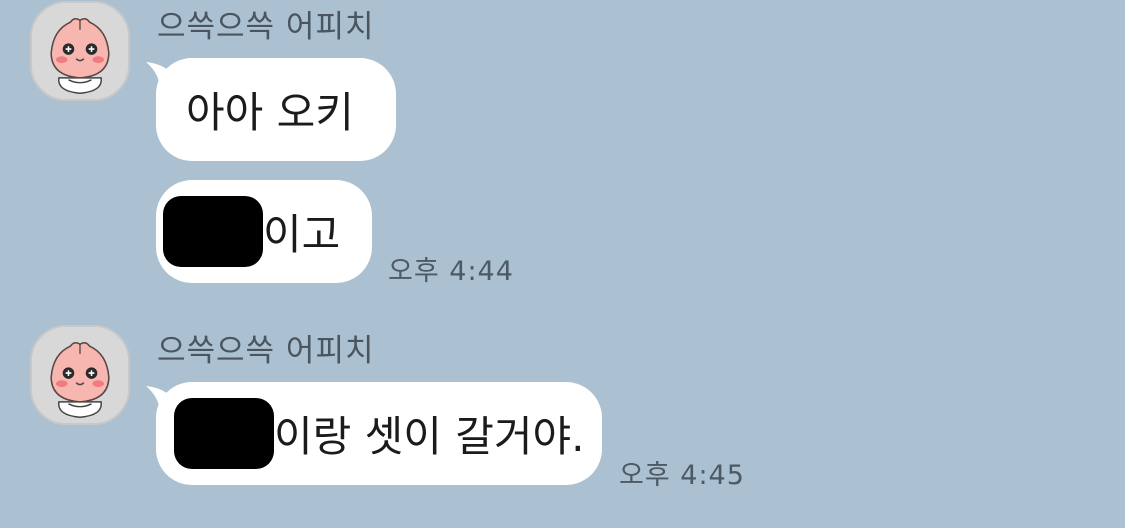 The width and height of the screenshot is (1125, 528). What do you see at coordinates (270, 112) in the screenshot?
I see `message-text: 아아 오키` at bounding box center [270, 112].